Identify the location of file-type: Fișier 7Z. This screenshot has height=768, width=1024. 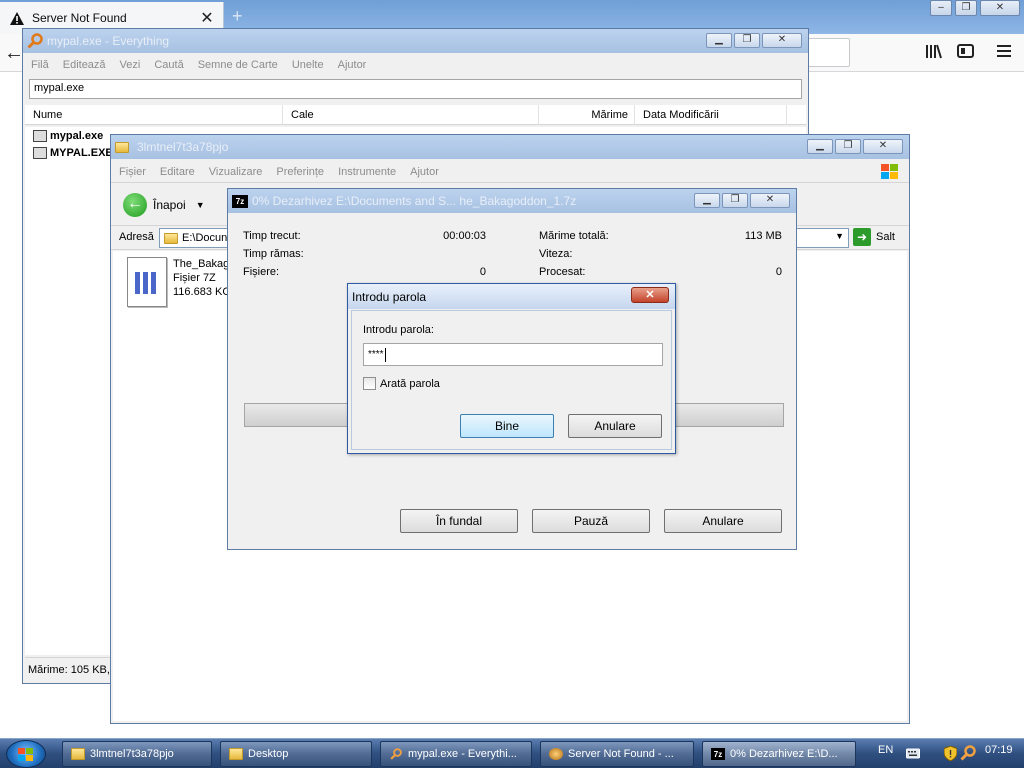
(194, 278).